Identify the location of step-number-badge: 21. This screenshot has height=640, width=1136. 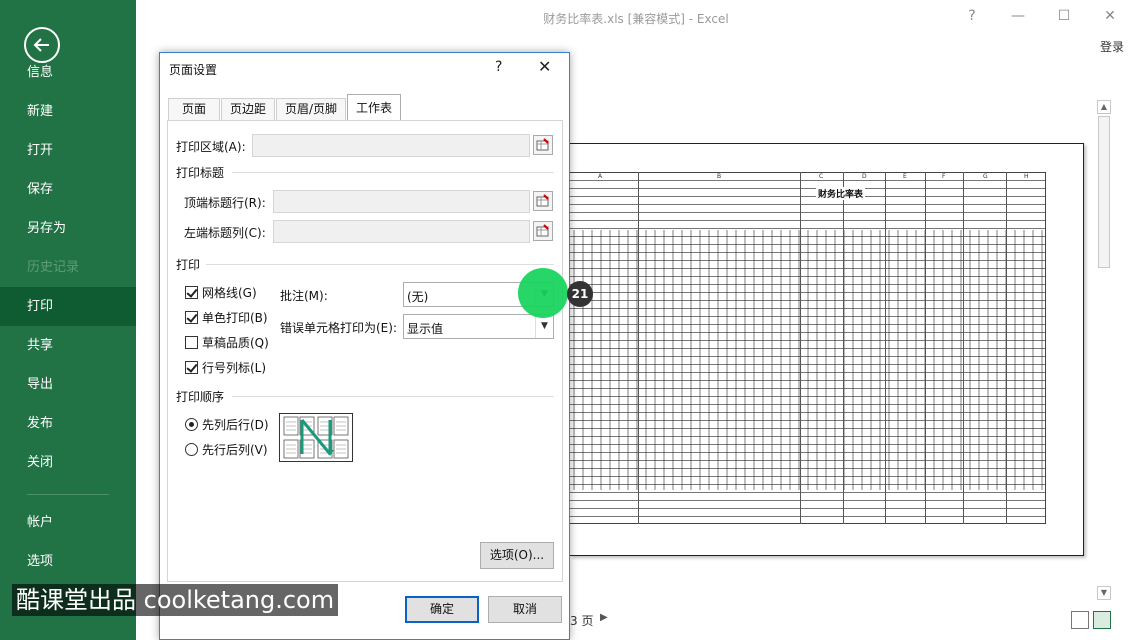
(580, 294).